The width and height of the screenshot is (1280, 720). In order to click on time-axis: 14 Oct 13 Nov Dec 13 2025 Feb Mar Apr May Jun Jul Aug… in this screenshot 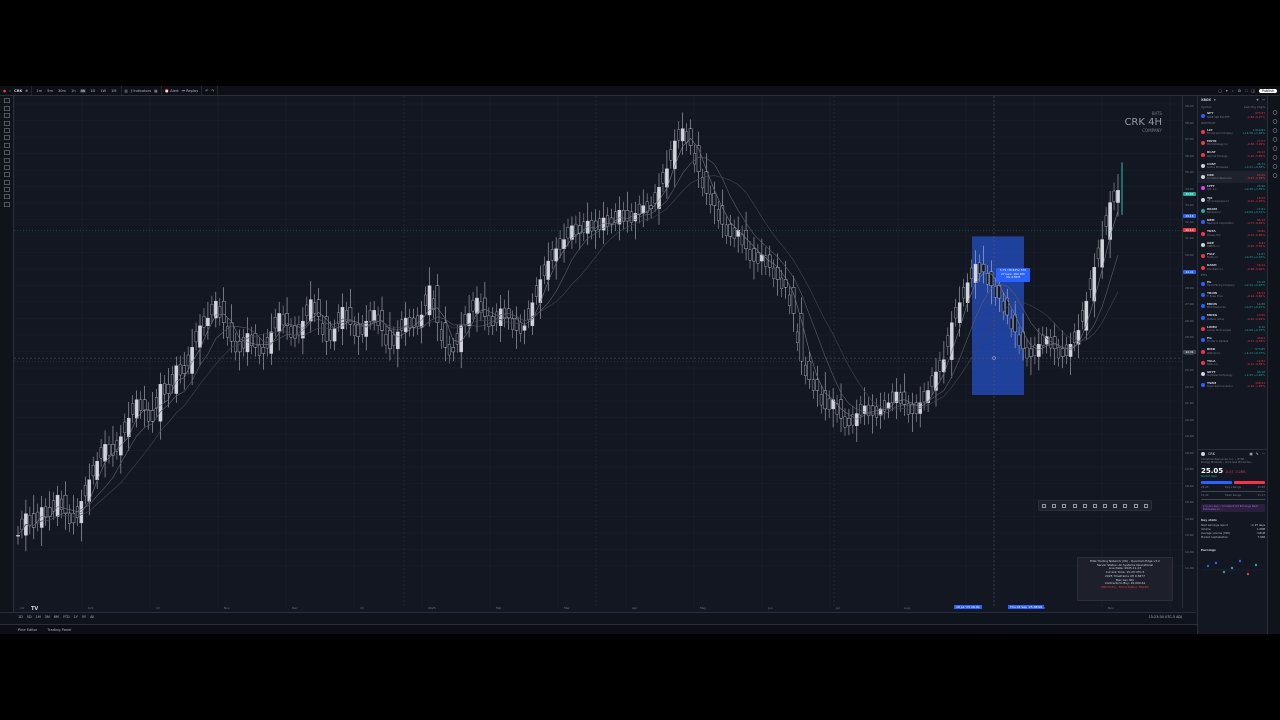, I will do `click(598, 608)`.